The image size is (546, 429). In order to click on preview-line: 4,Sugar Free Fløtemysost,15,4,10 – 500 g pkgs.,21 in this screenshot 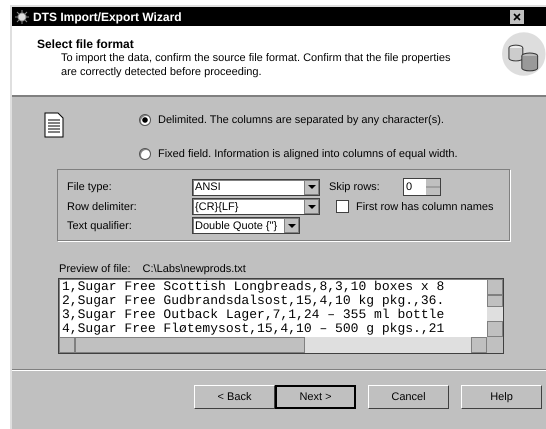, I will do `click(254, 329)`.